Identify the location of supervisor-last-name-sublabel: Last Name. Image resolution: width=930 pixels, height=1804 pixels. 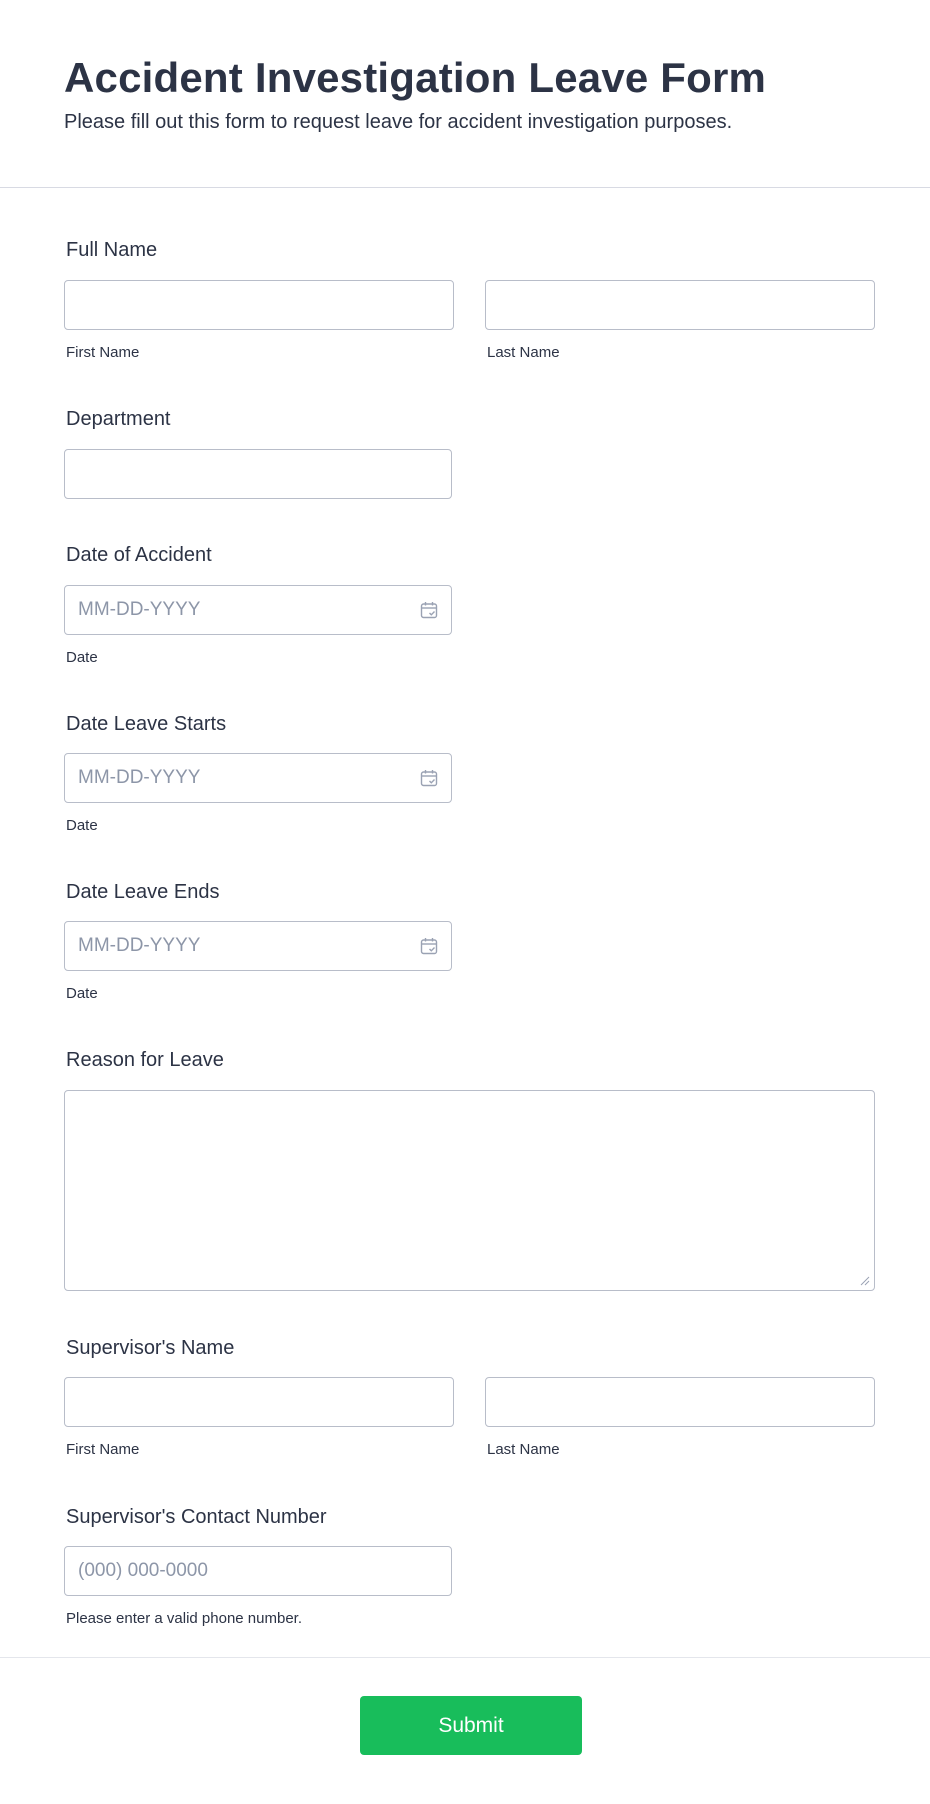
(523, 1449).